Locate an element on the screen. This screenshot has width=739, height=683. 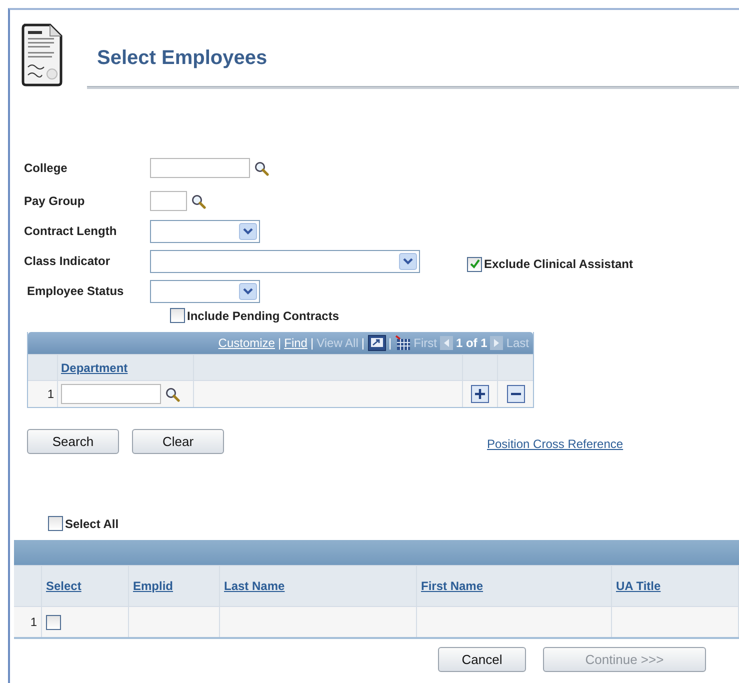
field-label: Employee Status is located at coordinates (75, 291).